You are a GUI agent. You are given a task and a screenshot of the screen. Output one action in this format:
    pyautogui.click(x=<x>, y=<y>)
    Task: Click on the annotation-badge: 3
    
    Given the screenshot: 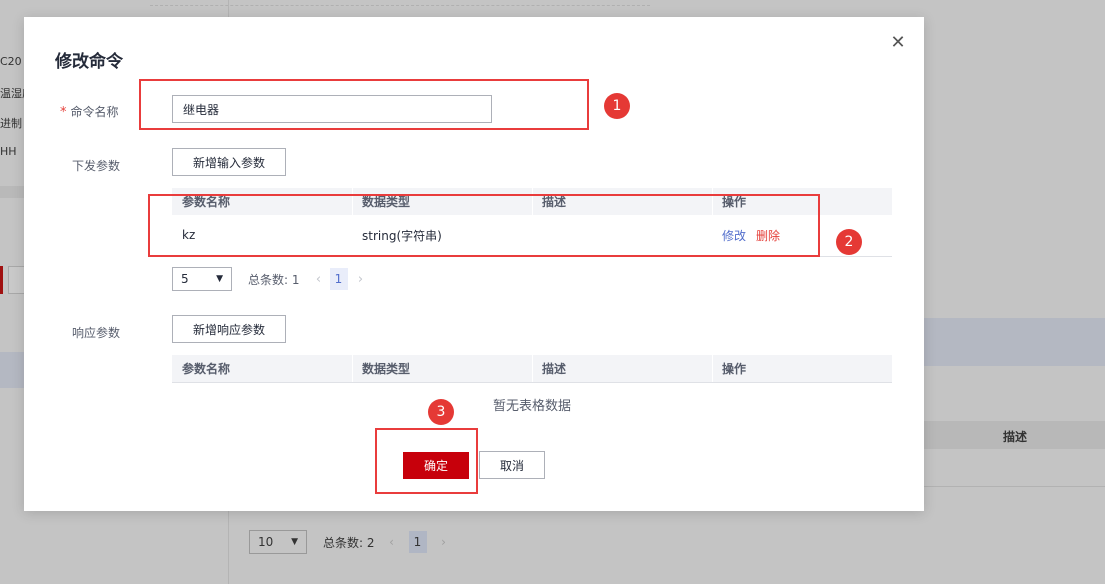 What is the action you would take?
    pyautogui.click(x=441, y=412)
    